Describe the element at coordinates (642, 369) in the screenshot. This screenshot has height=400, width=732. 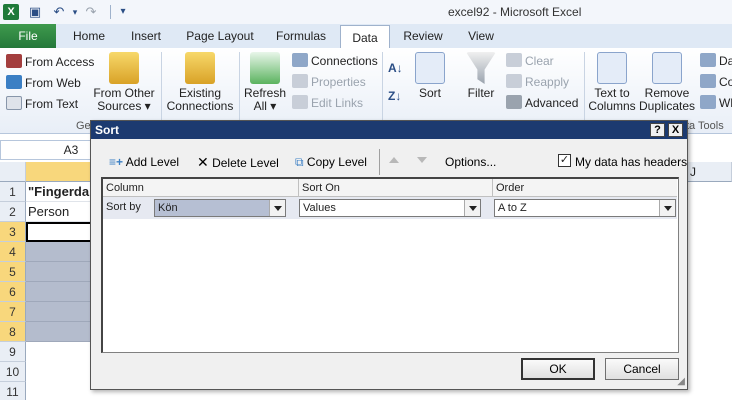
I see `cancel-button: Cancel` at that location.